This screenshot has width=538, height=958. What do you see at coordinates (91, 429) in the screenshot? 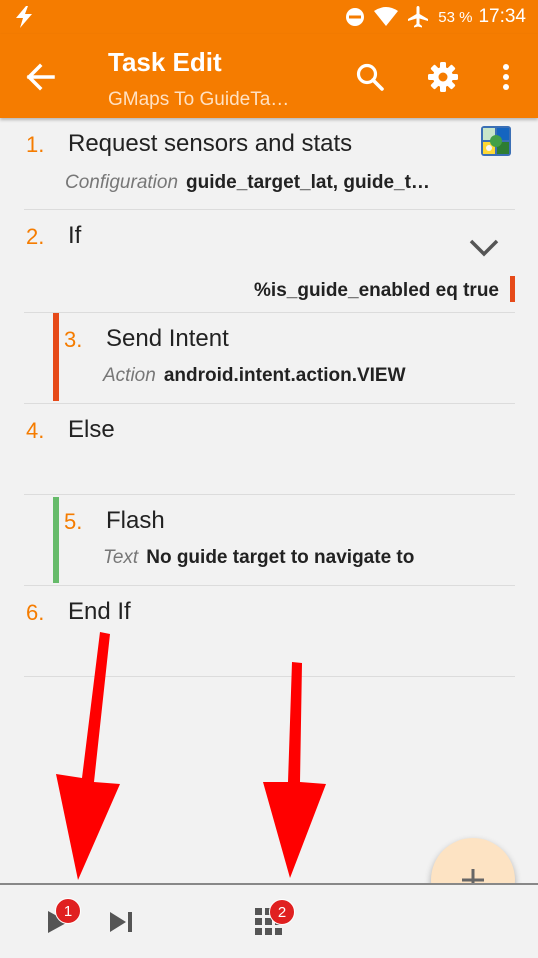
I see `action-name: Else` at bounding box center [91, 429].